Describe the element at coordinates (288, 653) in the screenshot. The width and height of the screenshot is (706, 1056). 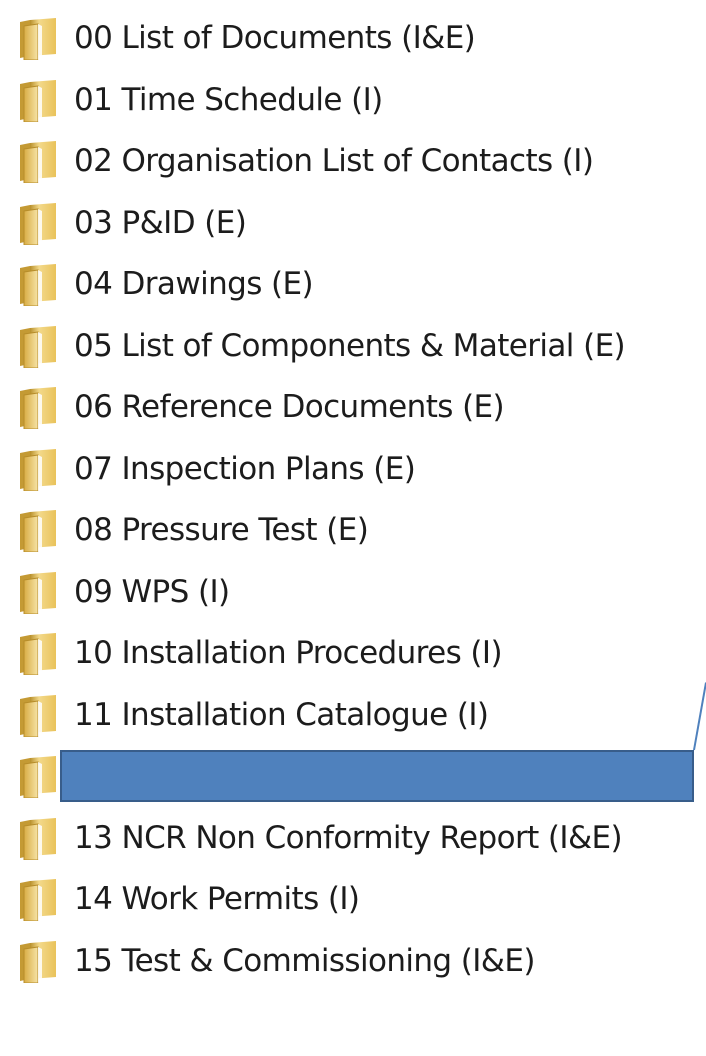
I see `folder-label: 10 Installation Procedures (I)` at that location.